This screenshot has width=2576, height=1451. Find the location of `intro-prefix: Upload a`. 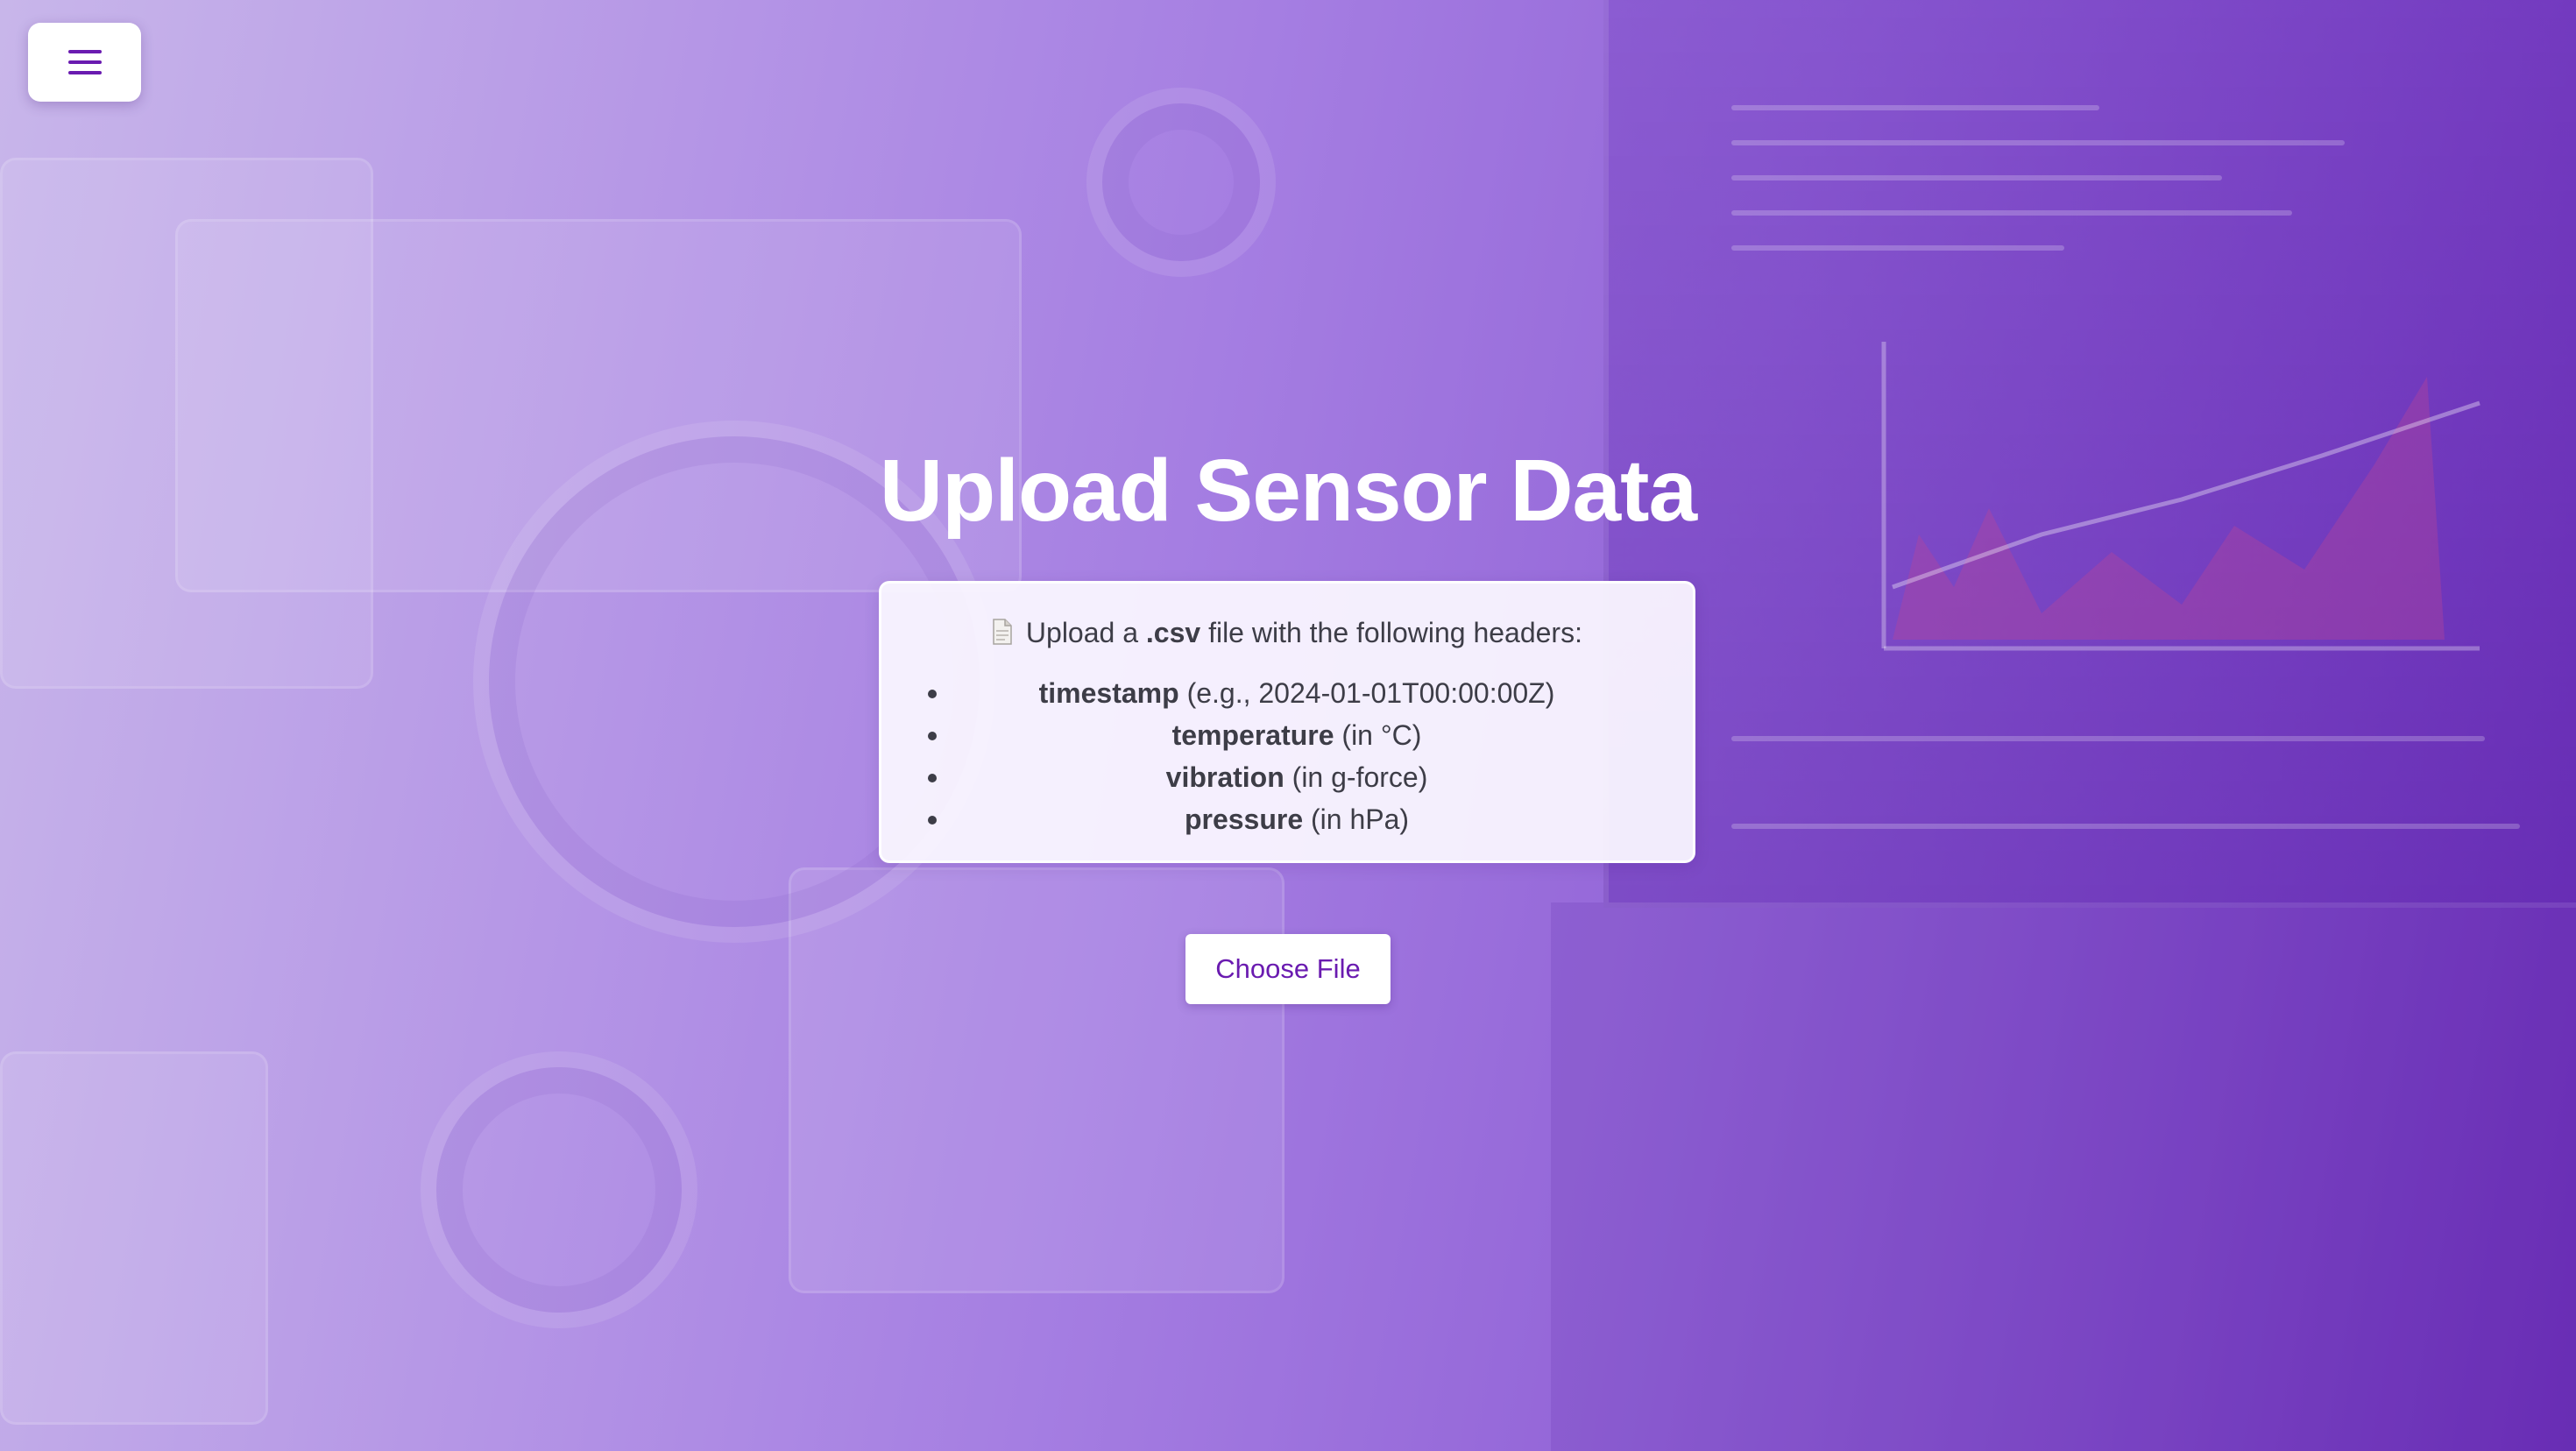

intro-prefix: Upload a is located at coordinates (1081, 632).